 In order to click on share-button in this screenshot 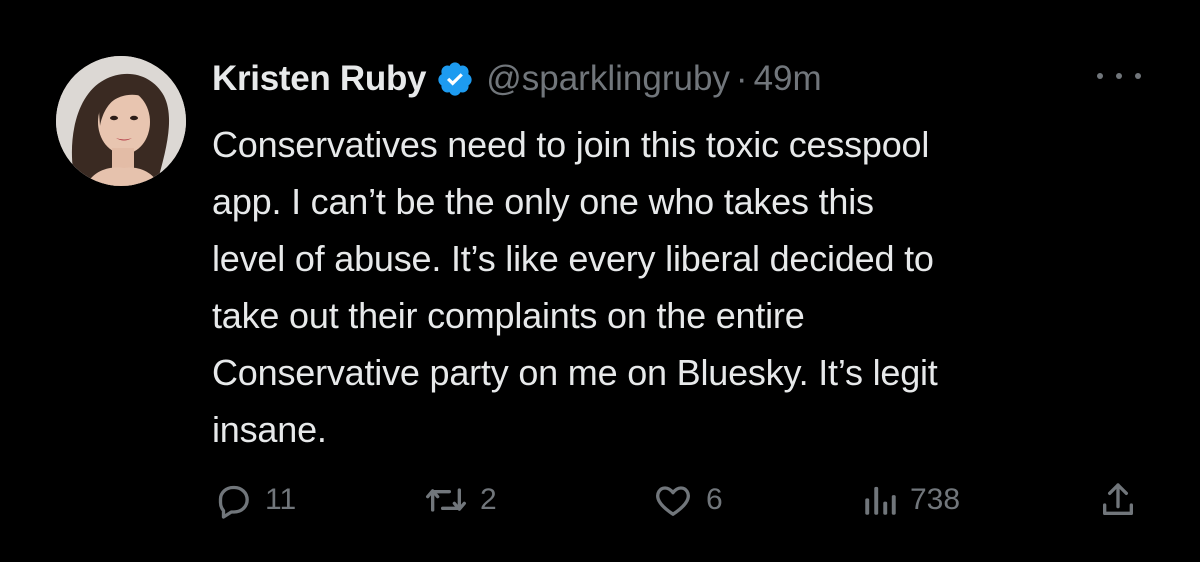, I will do `click(1118, 500)`.